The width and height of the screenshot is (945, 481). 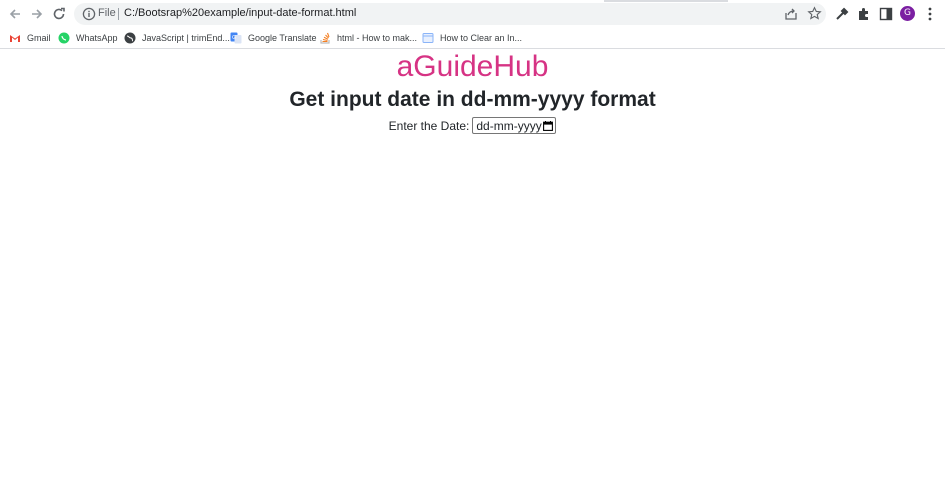 I want to click on profile-avatar: G, so click(x=907, y=13).